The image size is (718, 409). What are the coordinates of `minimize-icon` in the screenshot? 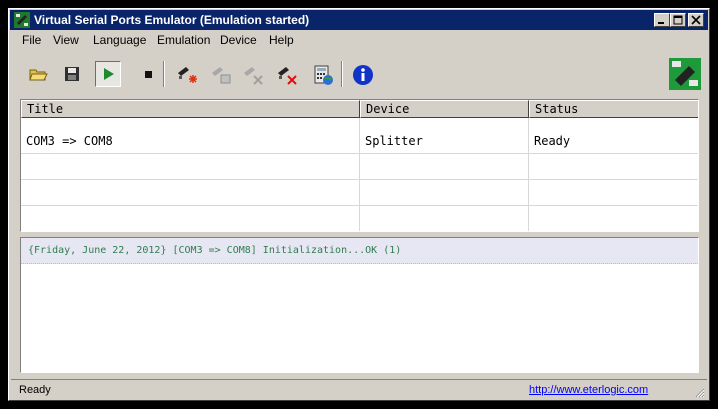 It's located at (661, 23).